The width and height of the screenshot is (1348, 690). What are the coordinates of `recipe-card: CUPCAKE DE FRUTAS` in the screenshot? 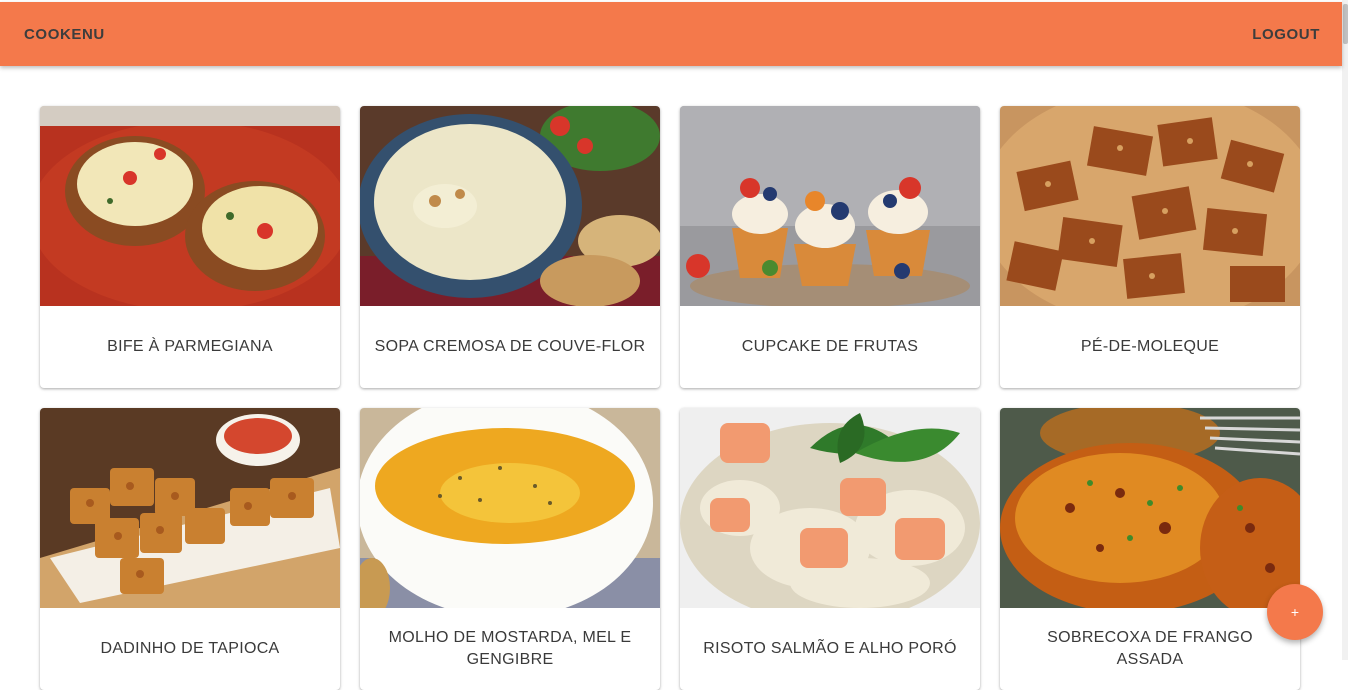 It's located at (830, 247).